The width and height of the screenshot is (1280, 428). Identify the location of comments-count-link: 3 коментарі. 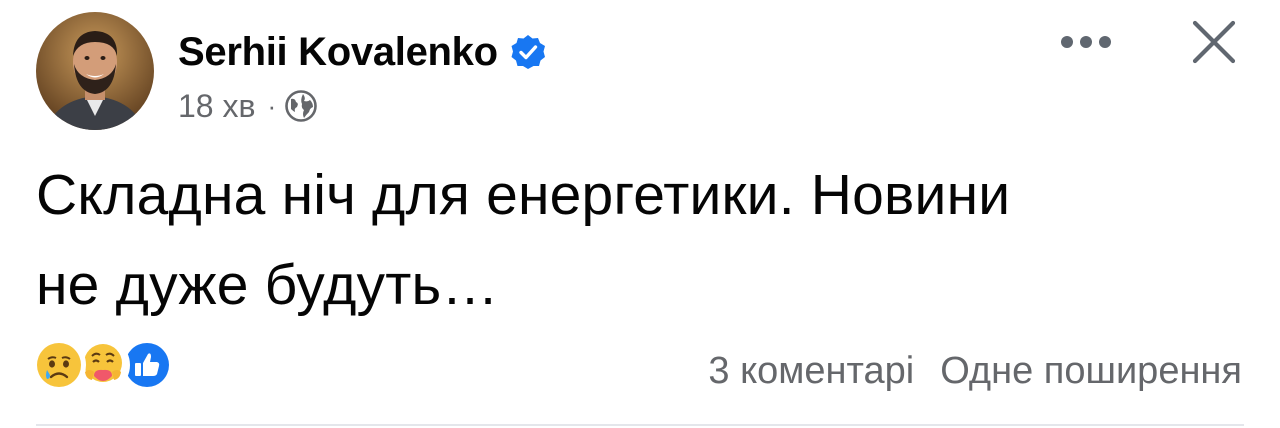
(811, 371).